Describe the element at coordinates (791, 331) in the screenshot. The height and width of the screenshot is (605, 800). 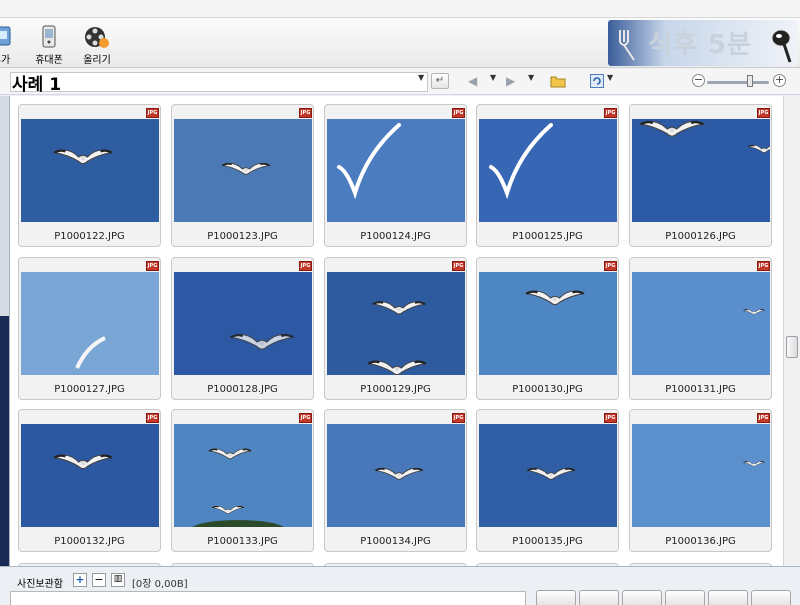
I see `vertical-scrollbar` at that location.